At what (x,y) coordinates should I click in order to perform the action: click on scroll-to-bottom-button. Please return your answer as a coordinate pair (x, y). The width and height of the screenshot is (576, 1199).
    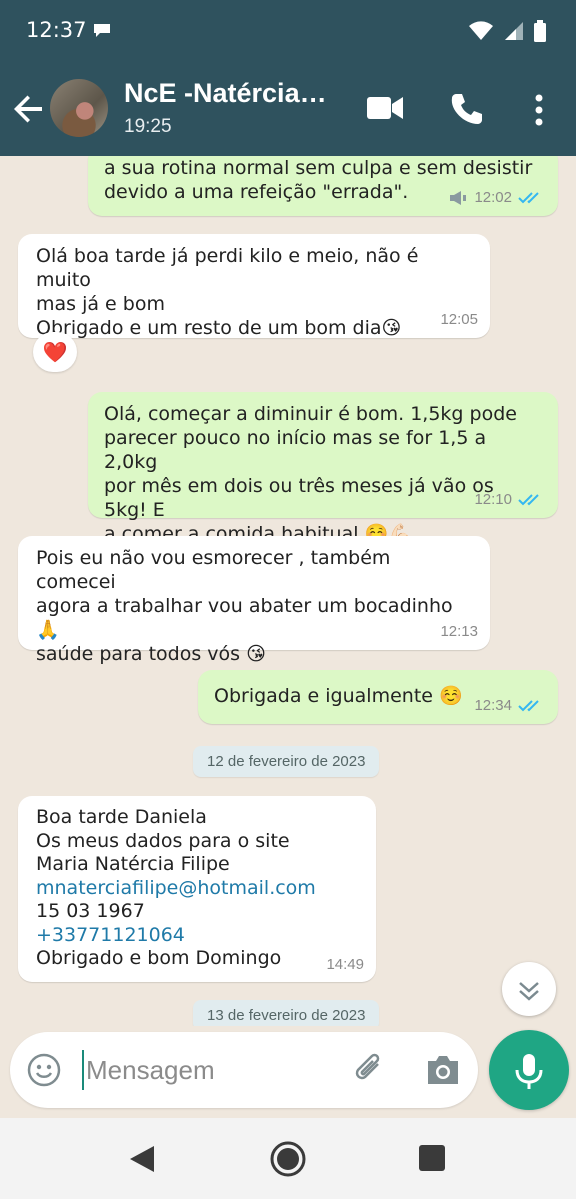
    Looking at the image, I should click on (529, 989).